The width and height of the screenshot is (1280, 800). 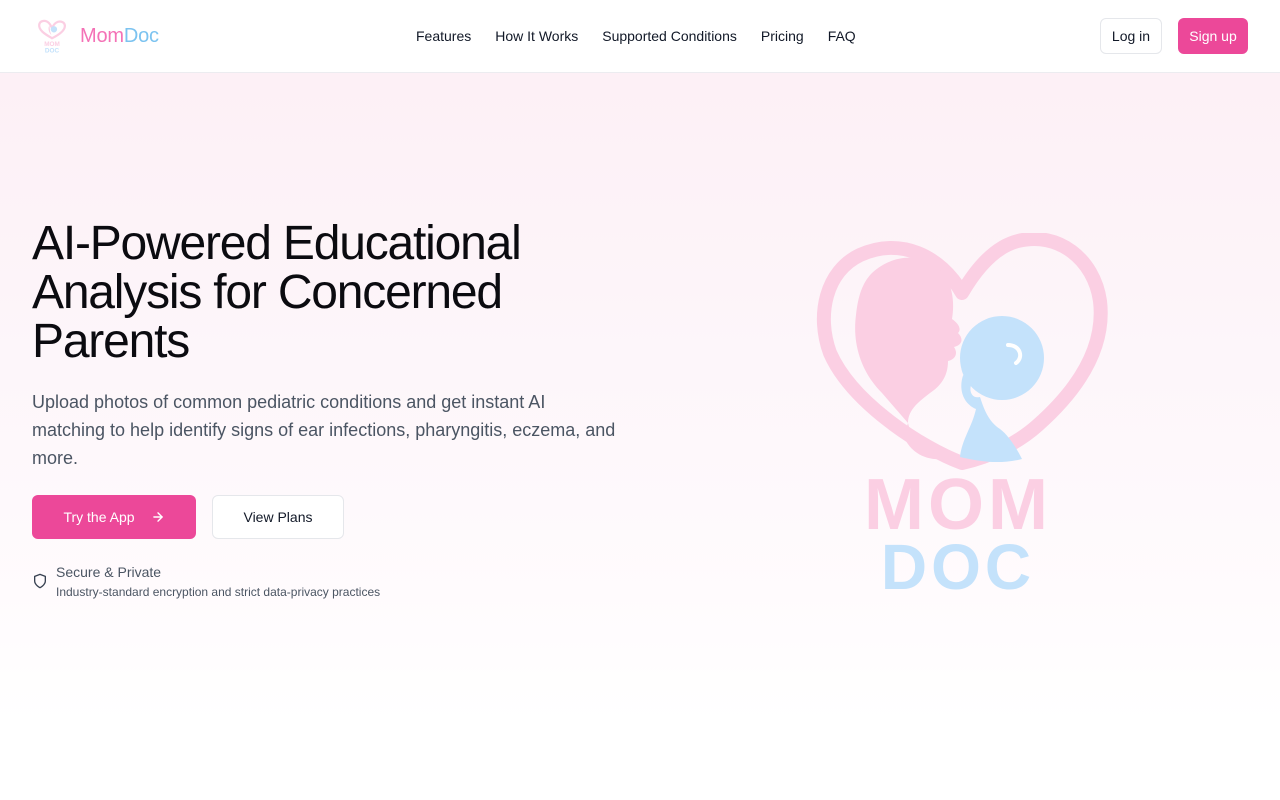 I want to click on nav-pricing: Pricing, so click(x=782, y=36).